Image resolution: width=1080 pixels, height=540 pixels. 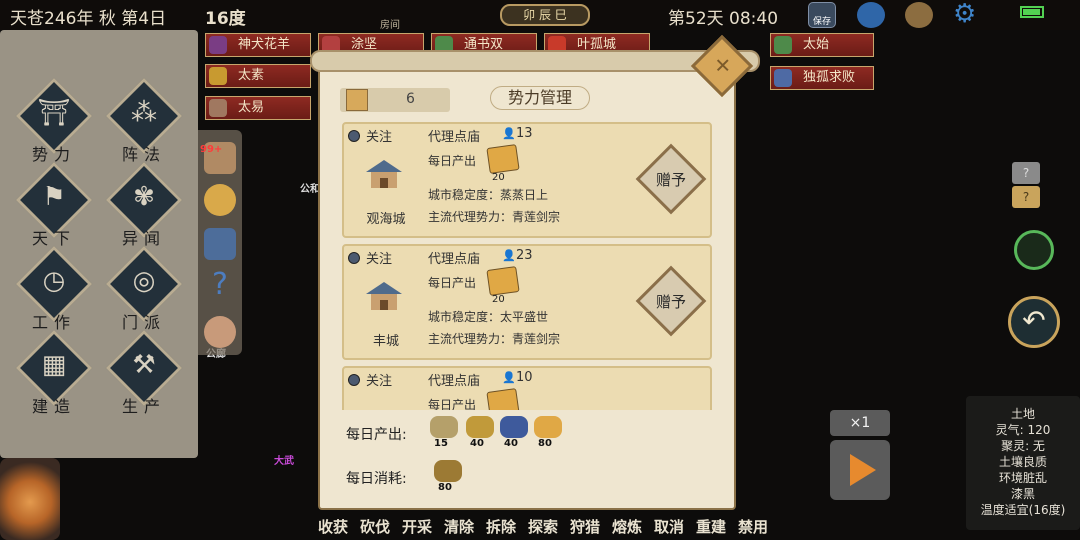 I want to click on map-label: 公和, so click(x=310, y=189).